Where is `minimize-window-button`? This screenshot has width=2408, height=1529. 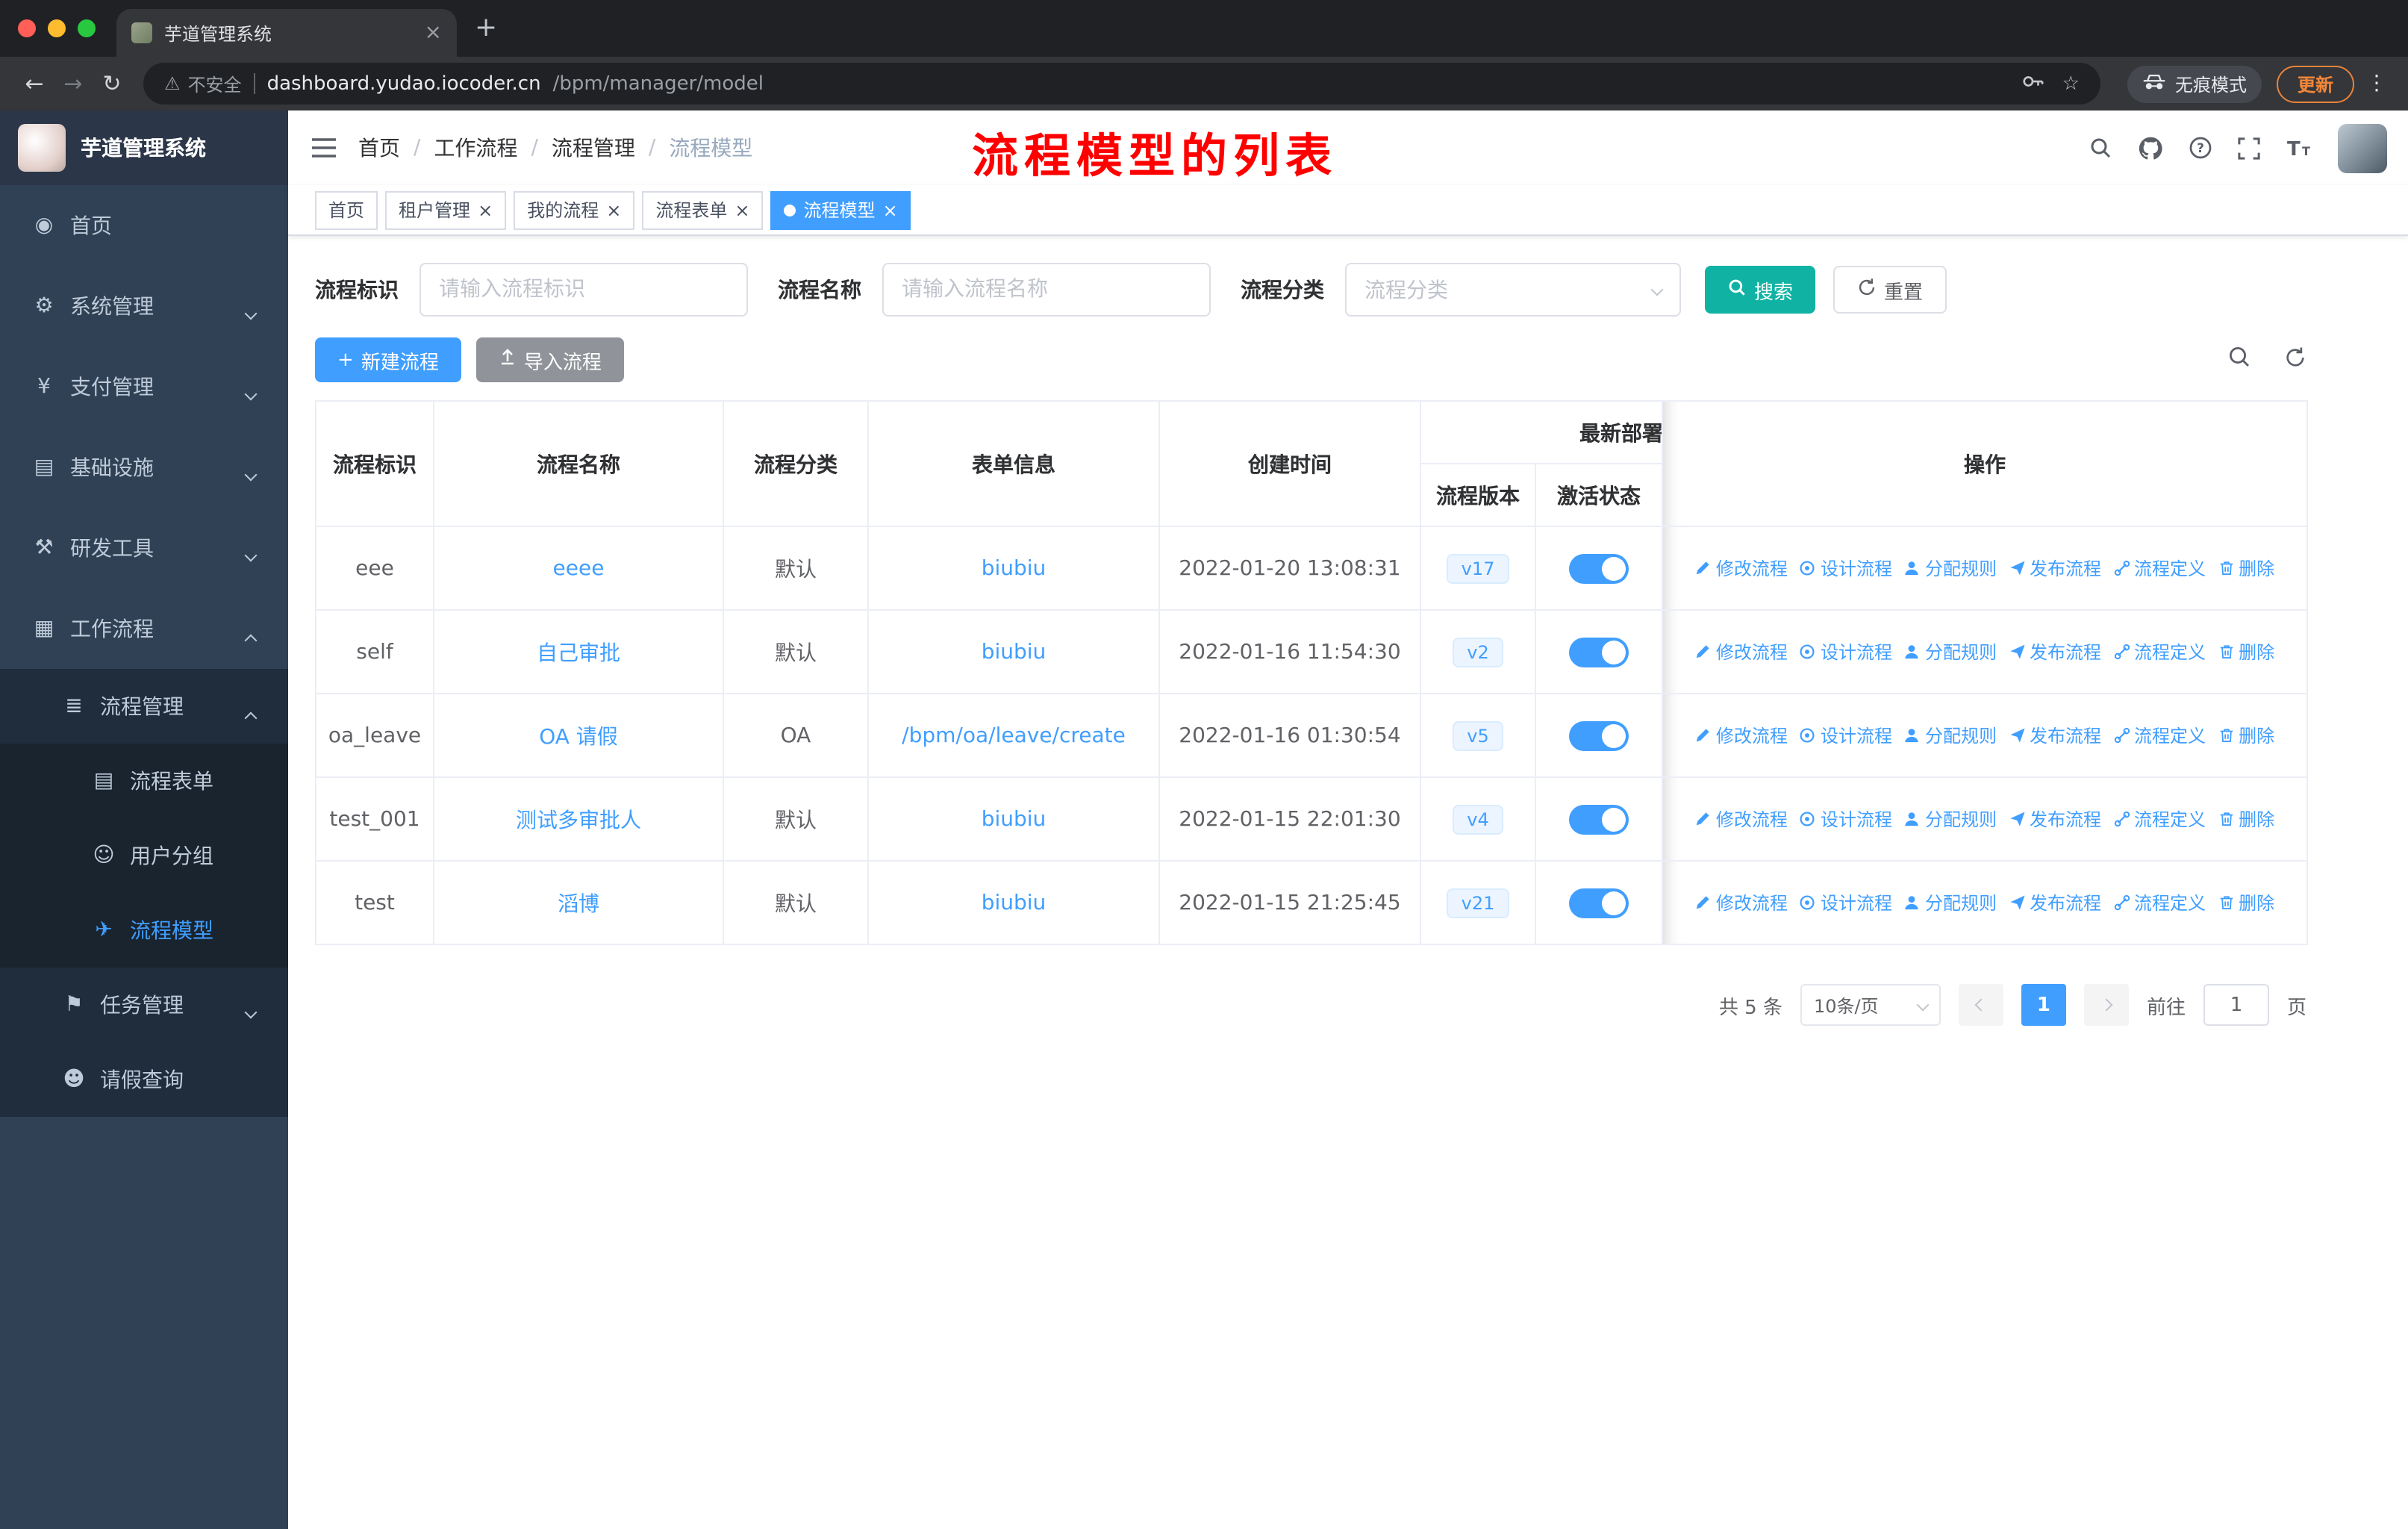 minimize-window-button is located at coordinates (57, 28).